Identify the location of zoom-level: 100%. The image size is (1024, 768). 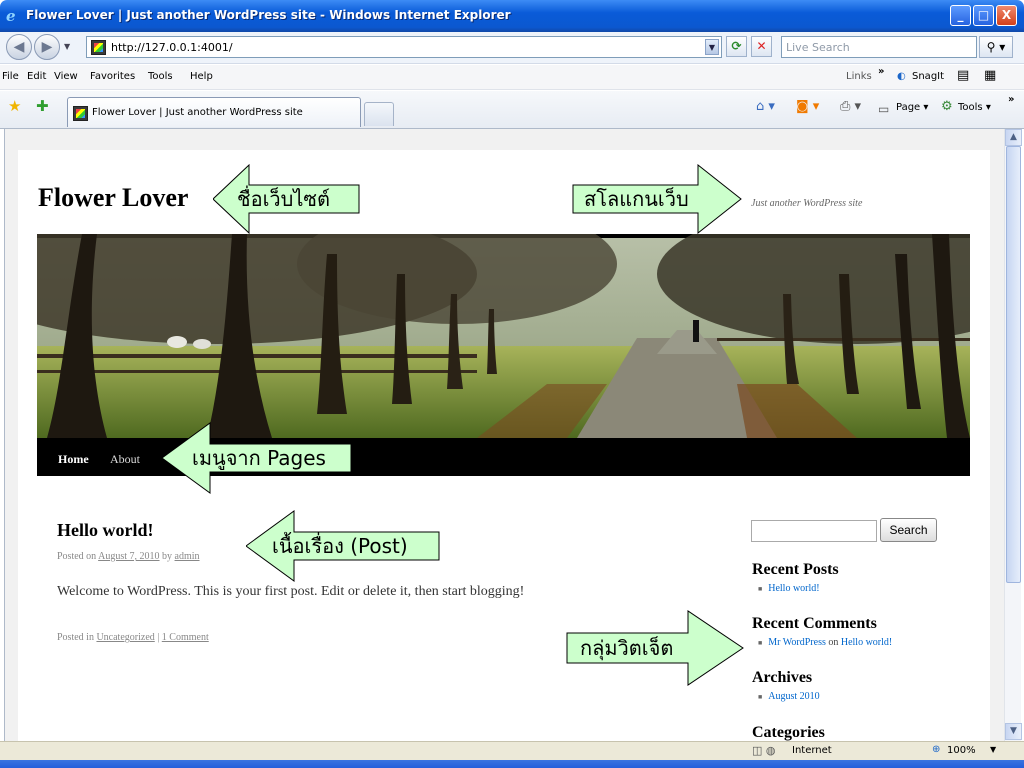
(961, 750).